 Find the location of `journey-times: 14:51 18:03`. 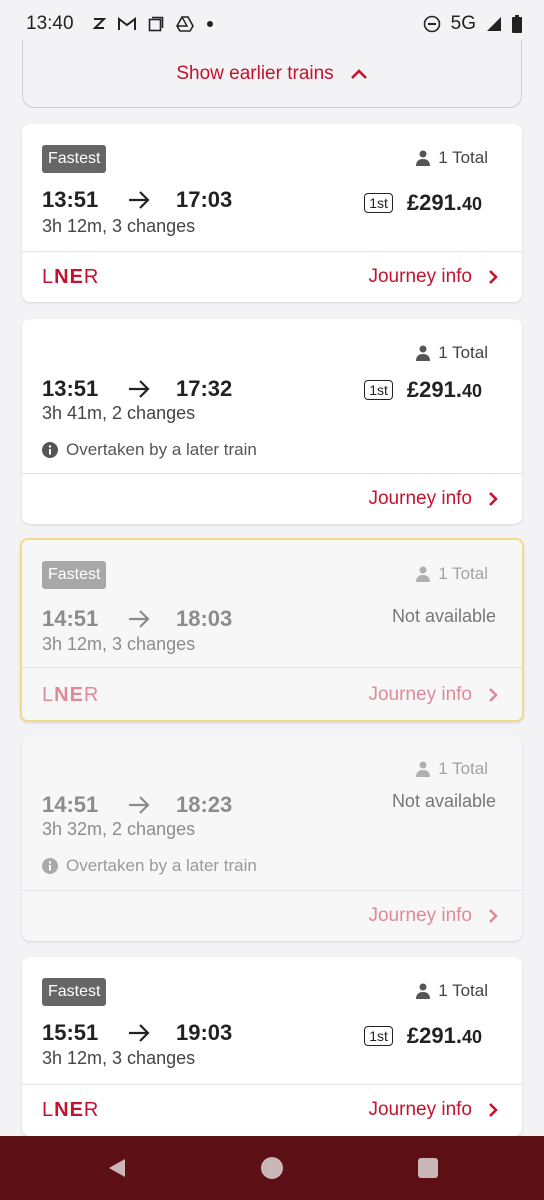

journey-times: 14:51 18:03 is located at coordinates (137, 619).